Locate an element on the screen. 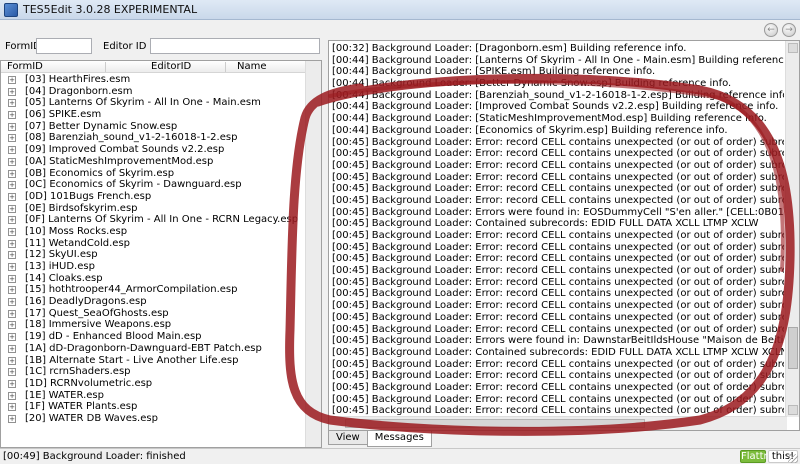 The image size is (800, 464). tree-item: + [12] SkyUI.esp is located at coordinates (154, 255).